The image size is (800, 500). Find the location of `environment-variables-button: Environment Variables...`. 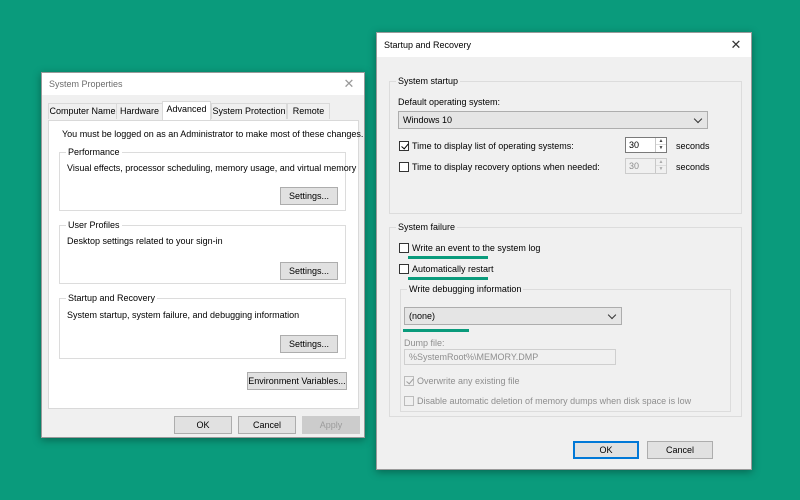

environment-variables-button: Environment Variables... is located at coordinates (297, 381).